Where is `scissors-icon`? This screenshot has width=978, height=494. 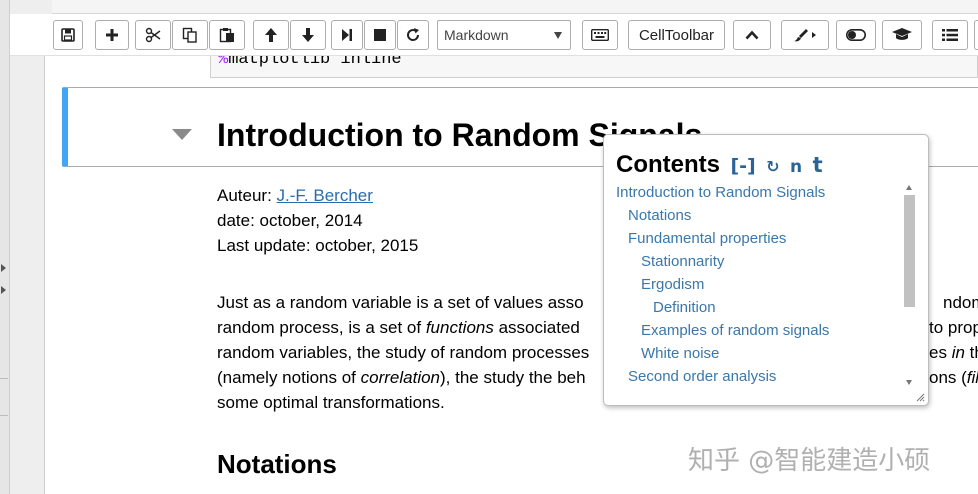
scissors-icon is located at coordinates (153, 35).